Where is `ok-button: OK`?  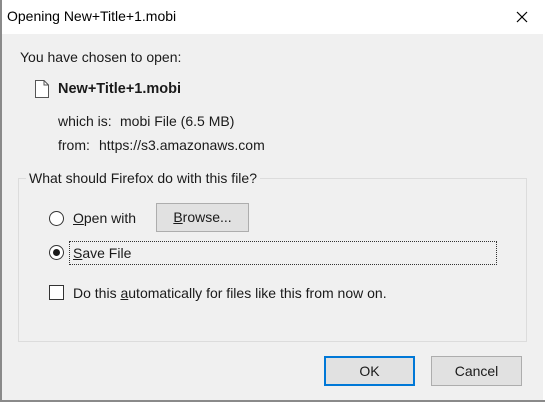 ok-button: OK is located at coordinates (369, 371).